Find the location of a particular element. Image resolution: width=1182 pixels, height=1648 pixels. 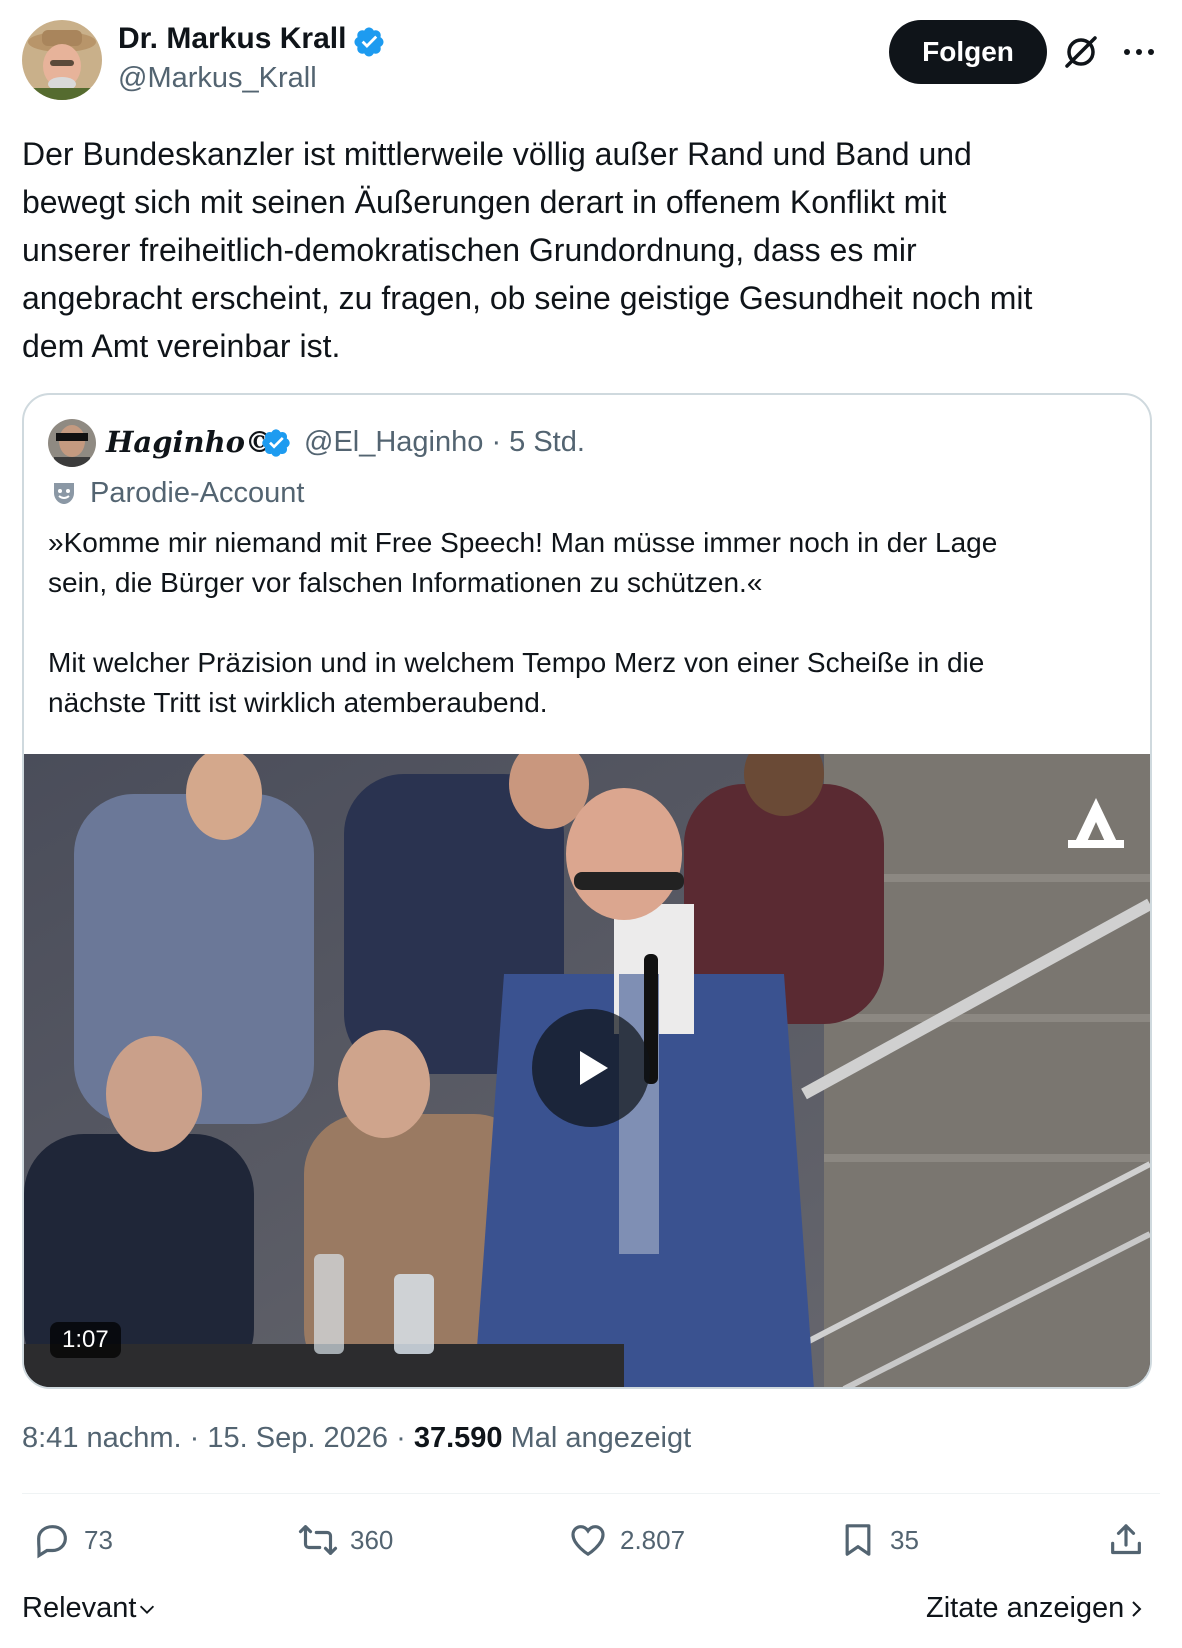

verified-badge-icon is located at coordinates (369, 42).